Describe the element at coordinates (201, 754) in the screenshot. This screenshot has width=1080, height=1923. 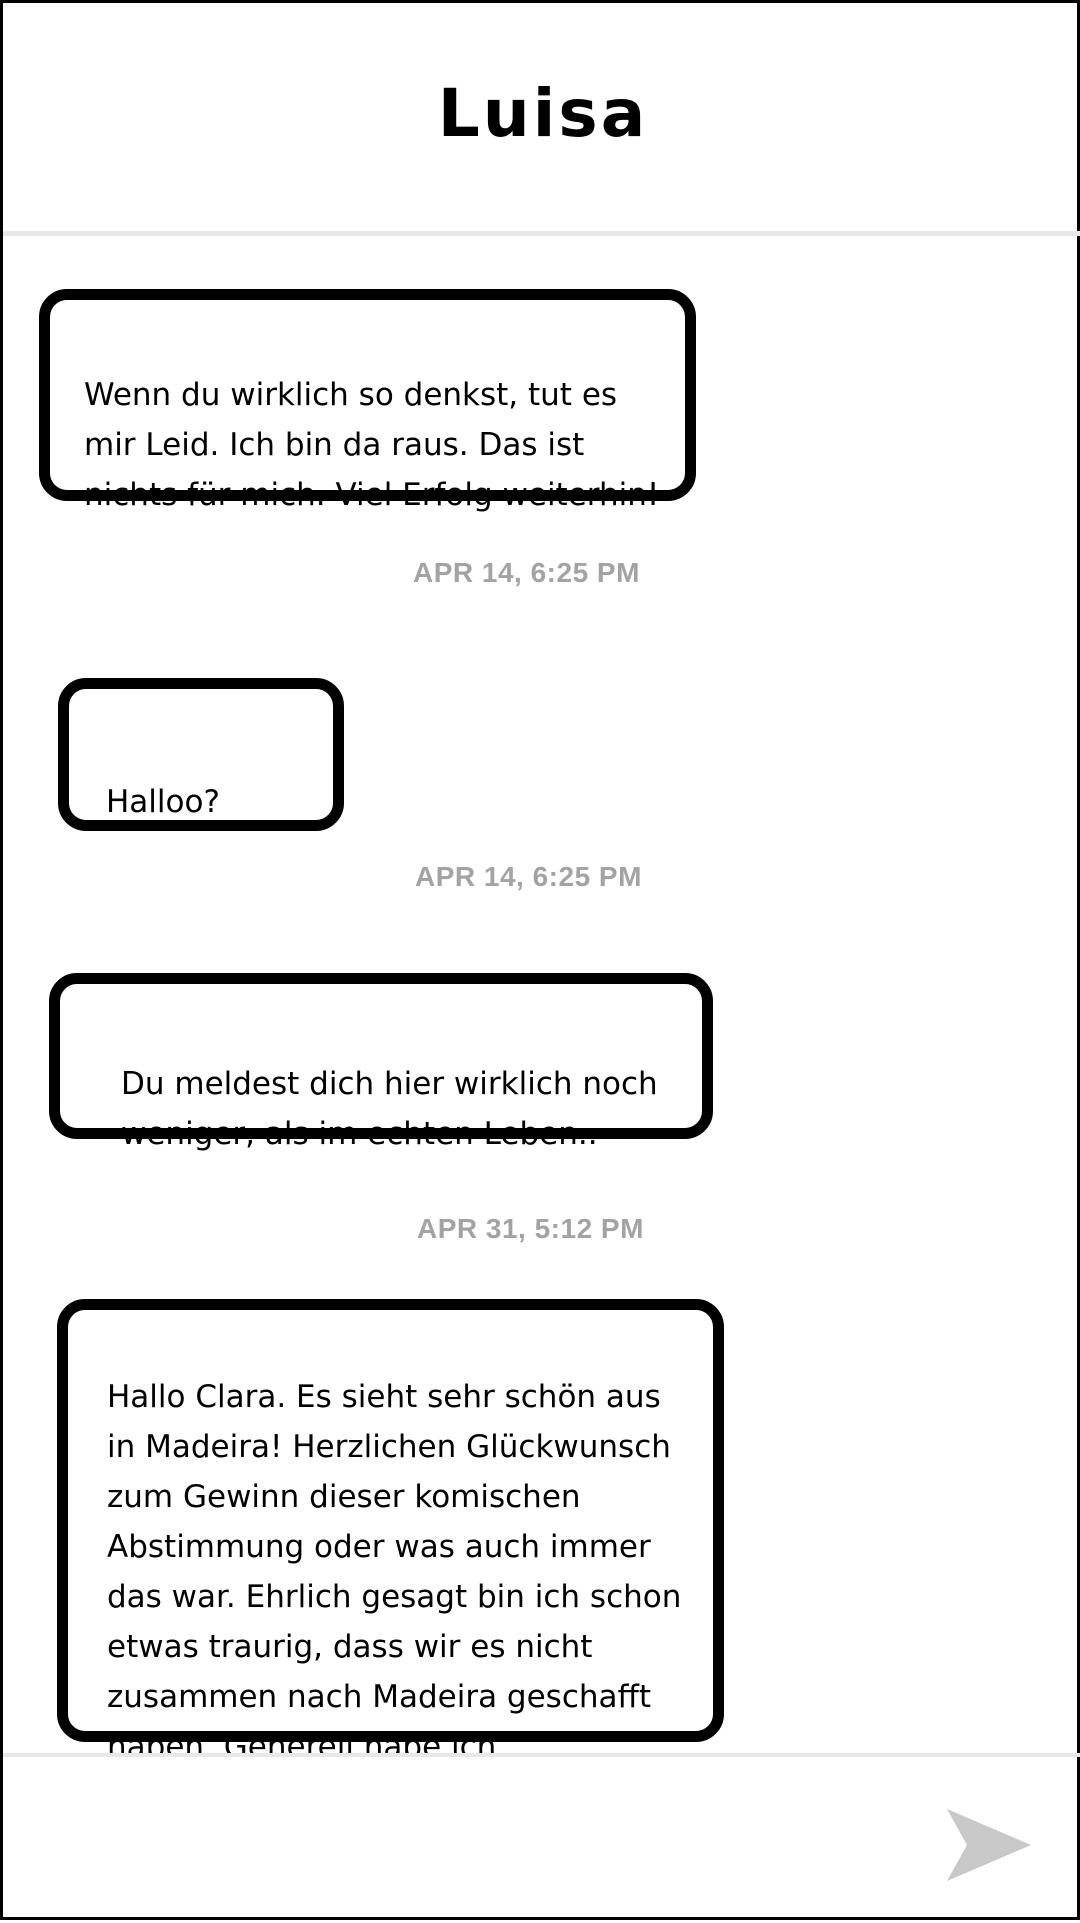
I see `message-bubble: Halloo?` at that location.